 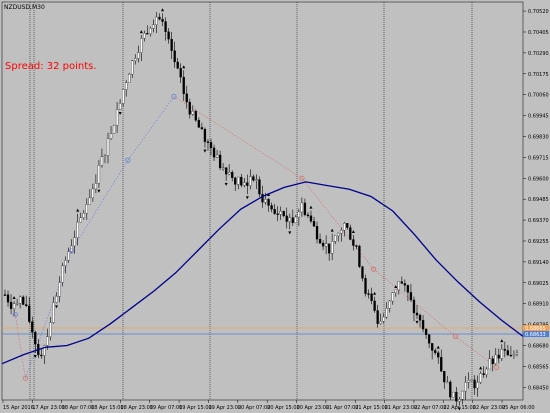 I want to click on x-tick-label: 22 Apr 23:00, so click(x=489, y=408).